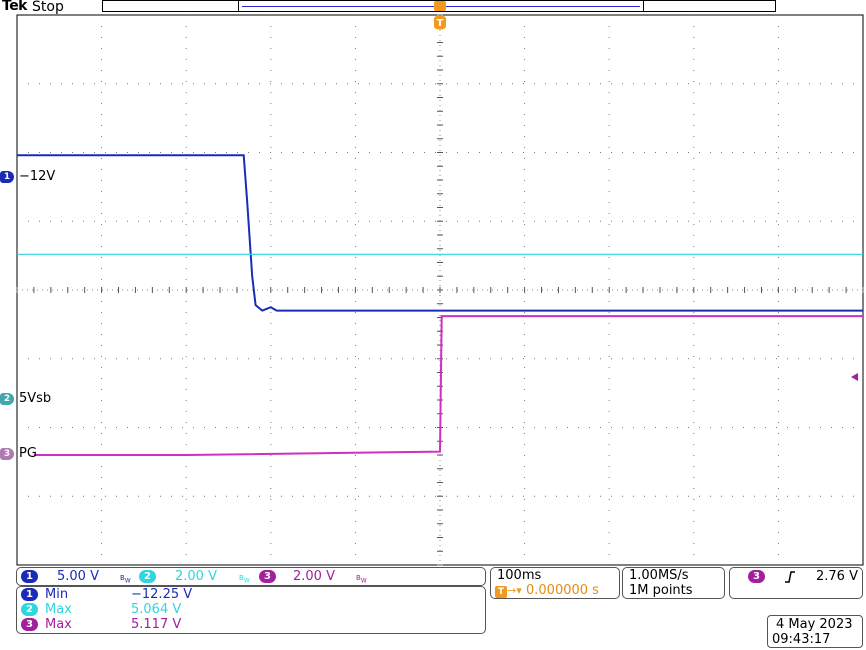 Image resolution: width=866 pixels, height=650 pixels. What do you see at coordinates (58, 609) in the screenshot?
I see `measurement-2-label: Max` at bounding box center [58, 609].